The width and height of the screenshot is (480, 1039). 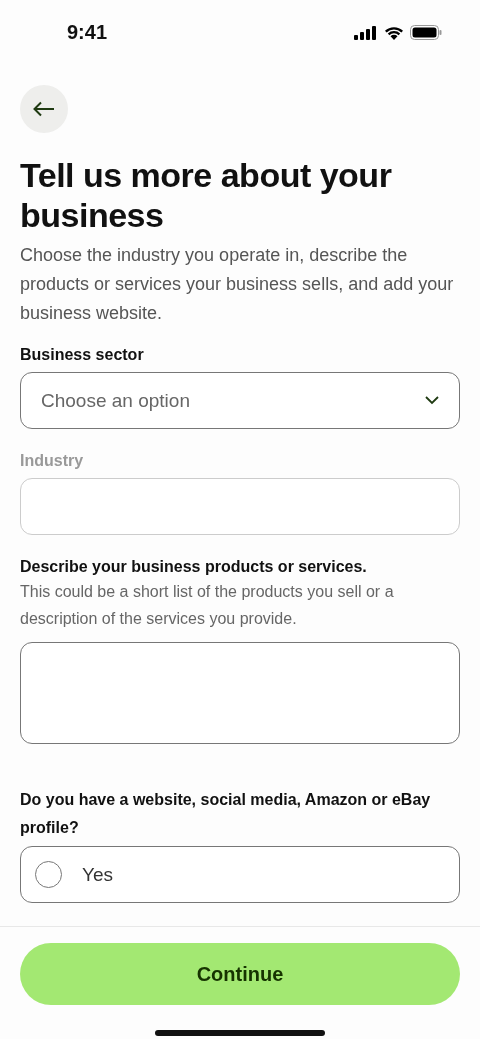 What do you see at coordinates (226, 814) in the screenshot?
I see `question-label: Do you have a website, social media, Amazon or eBay profile?` at bounding box center [226, 814].